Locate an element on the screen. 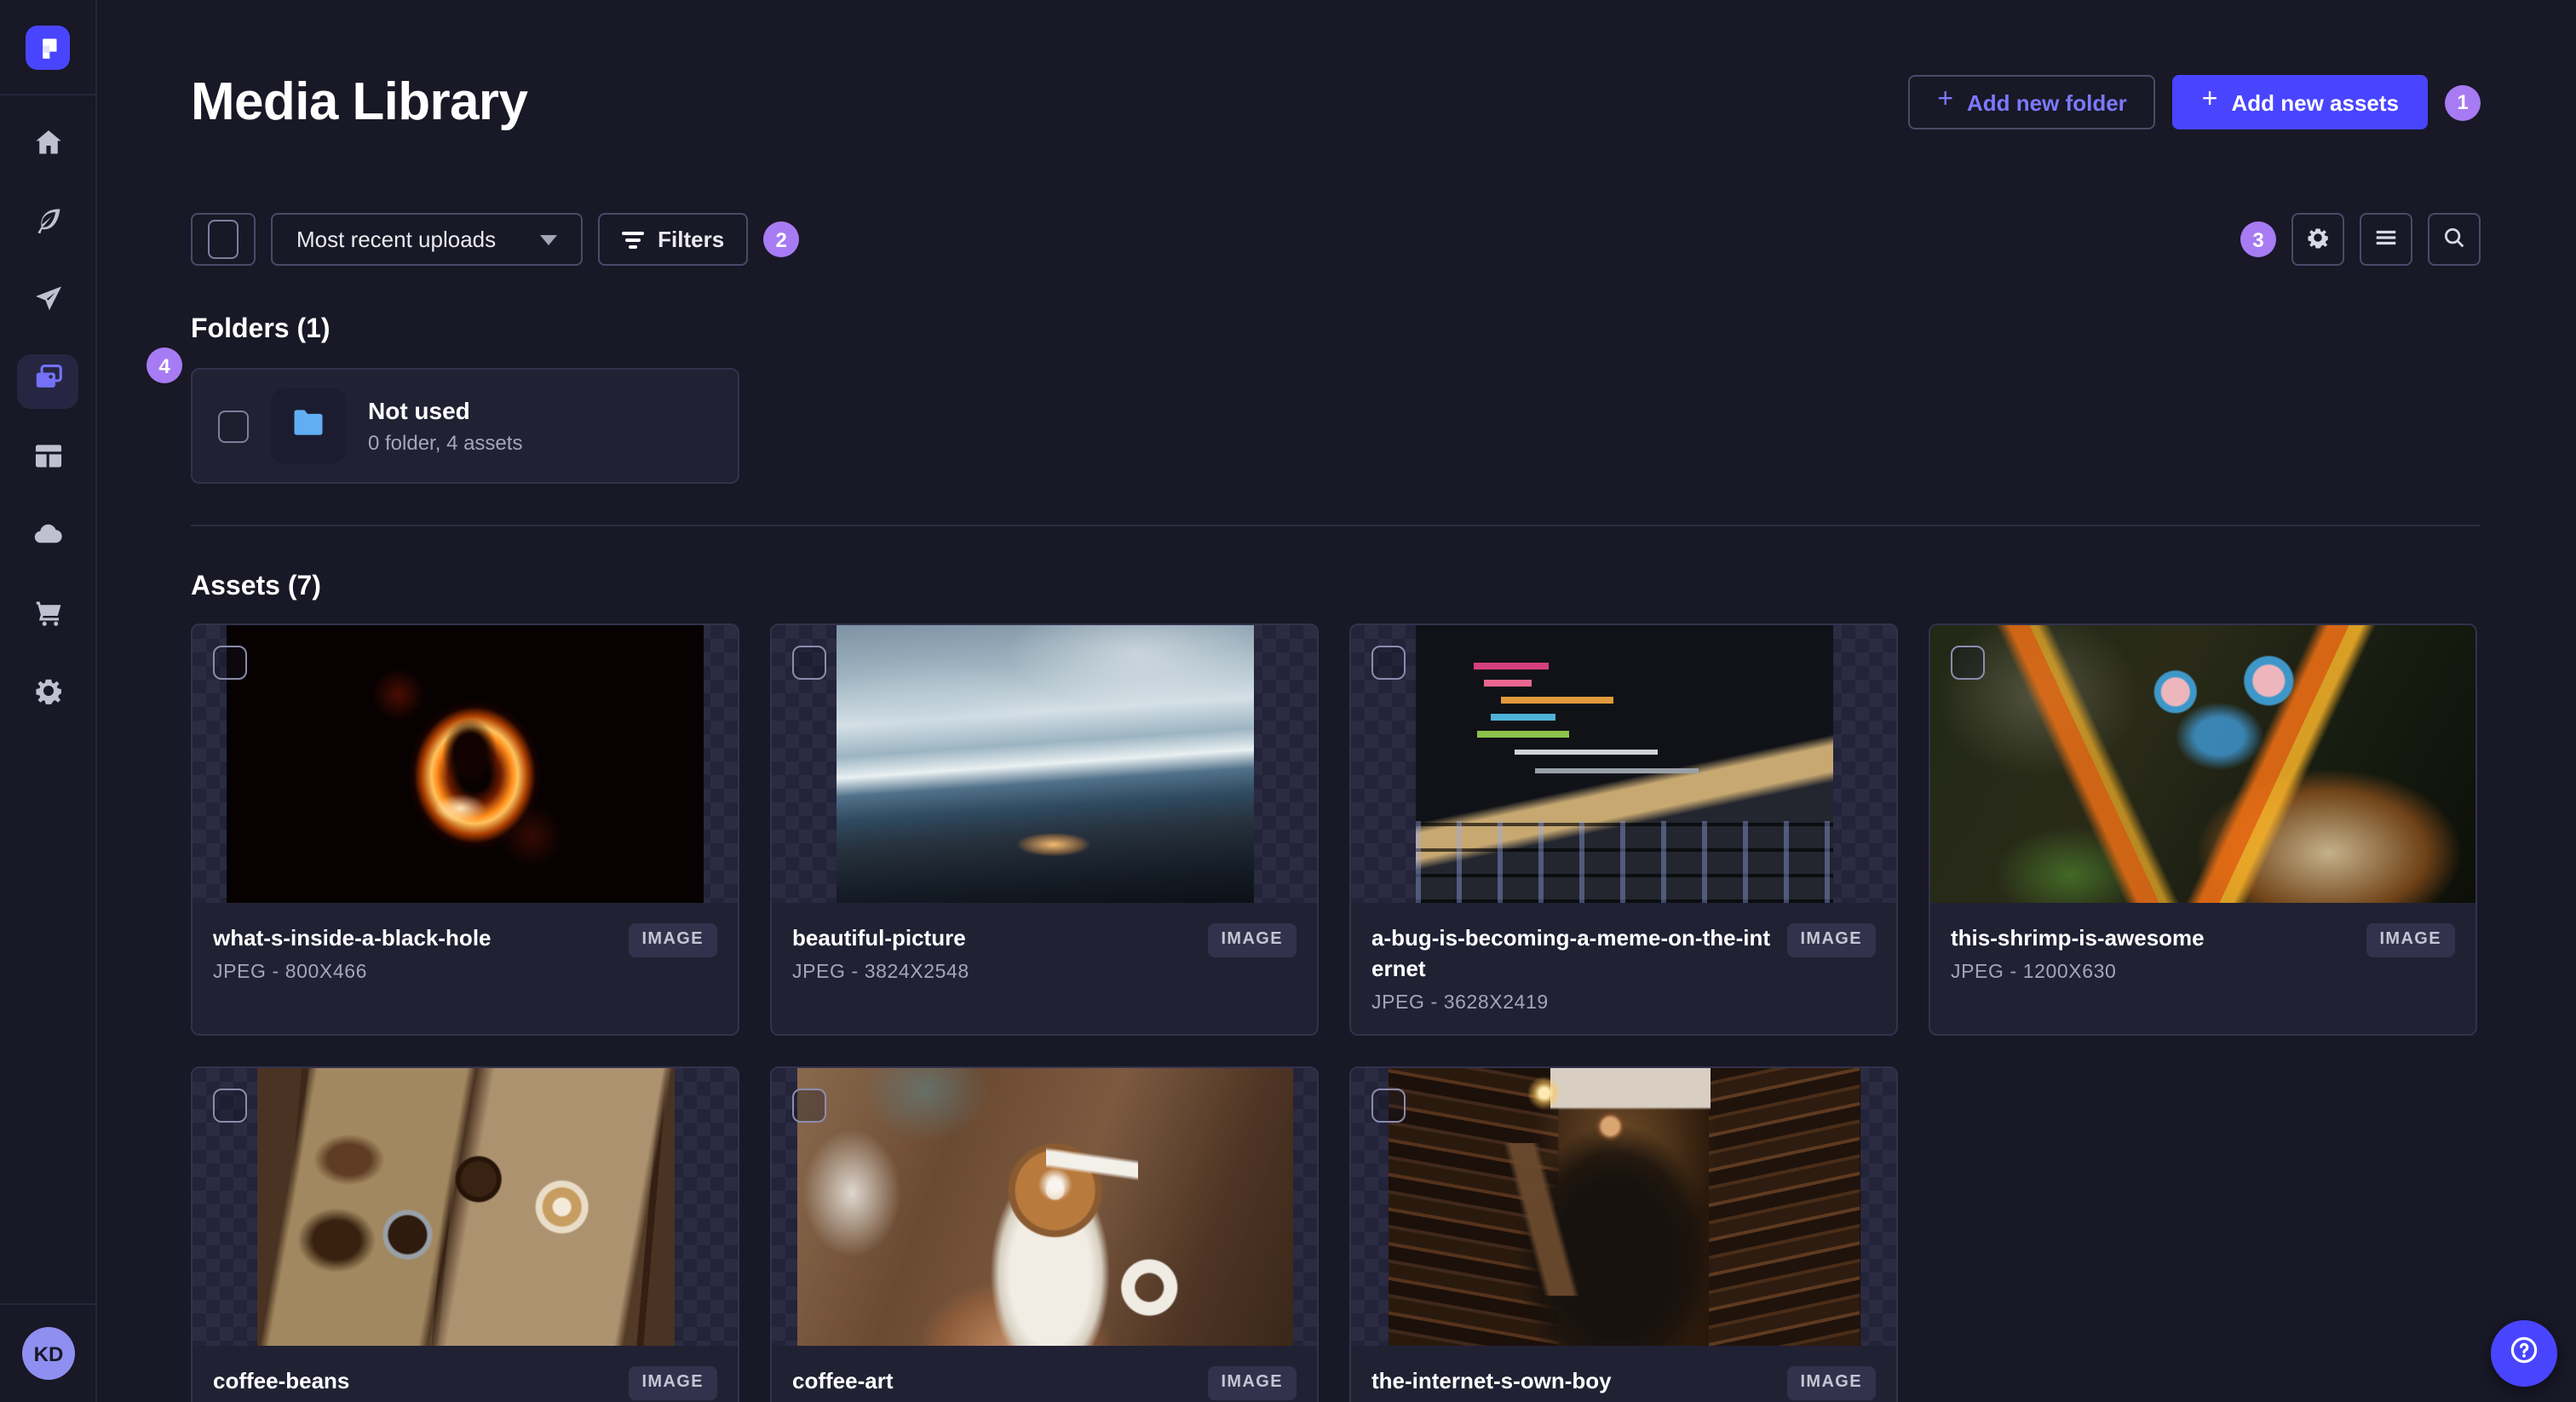  sidebar-footer: KD is located at coordinates (49, 1352).